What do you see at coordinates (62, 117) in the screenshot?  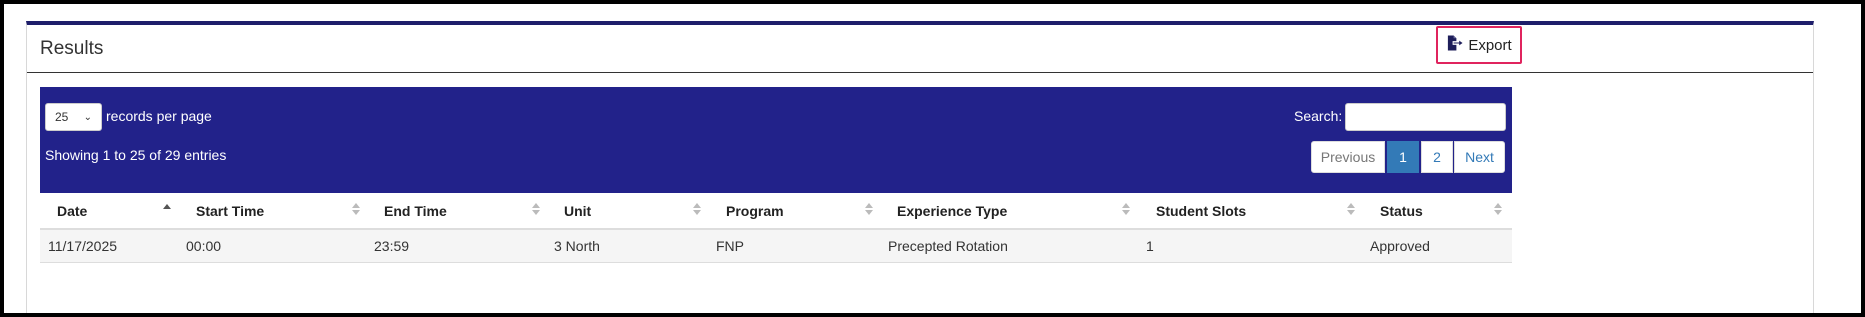 I see `records-per-page-value: 25` at bounding box center [62, 117].